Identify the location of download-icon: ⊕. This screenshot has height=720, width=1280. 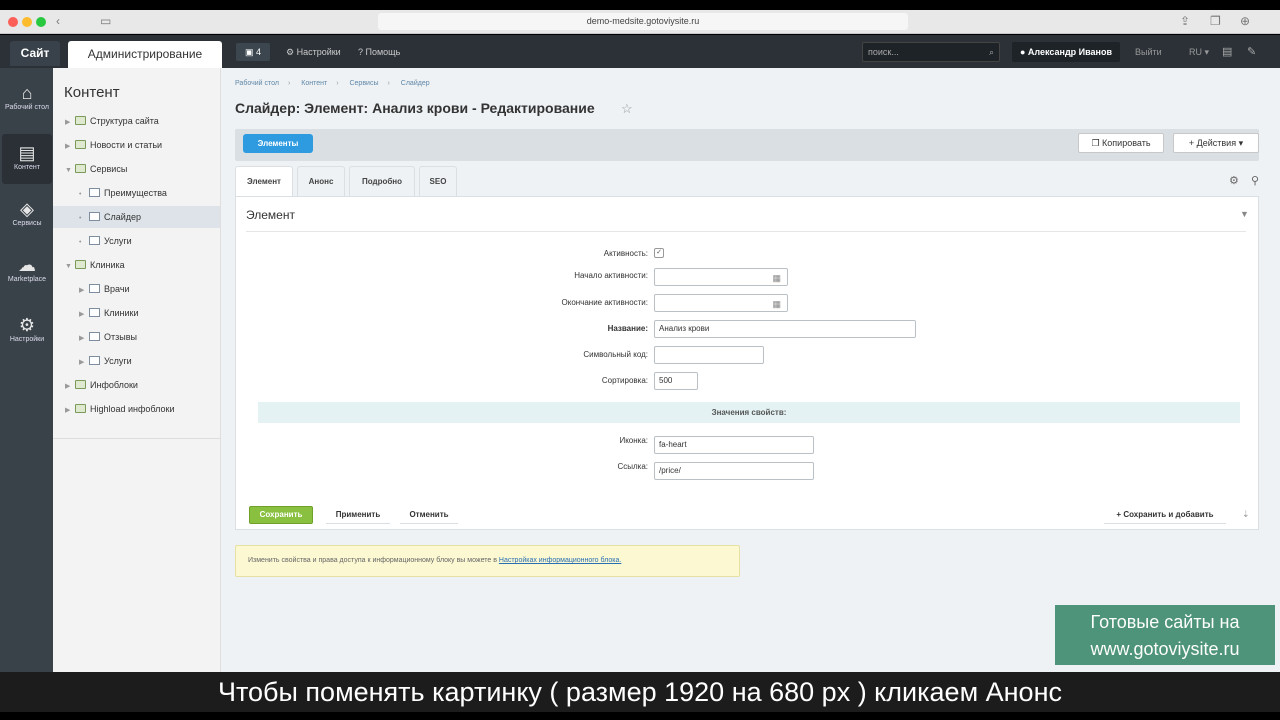
(1245, 21).